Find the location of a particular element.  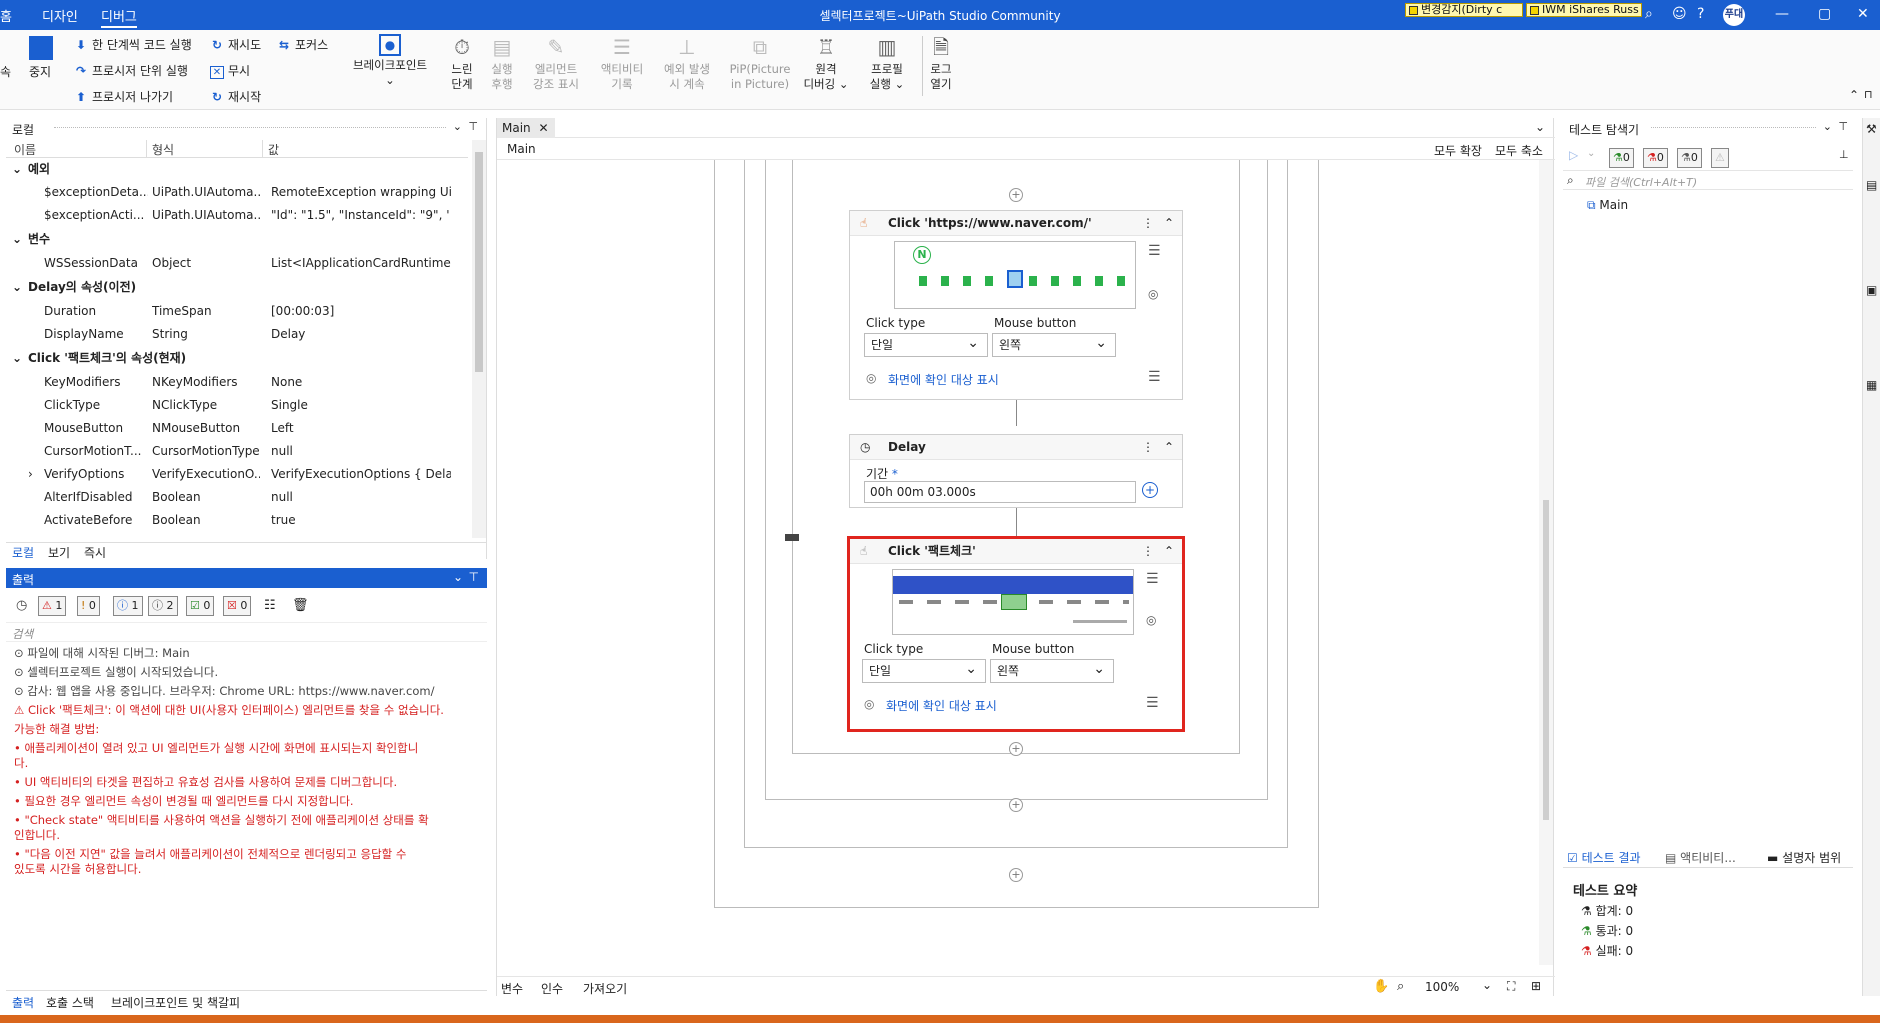

highlight-elements-button: ✎ 엘리먼트 강조 표시 is located at coordinates (556, 63).